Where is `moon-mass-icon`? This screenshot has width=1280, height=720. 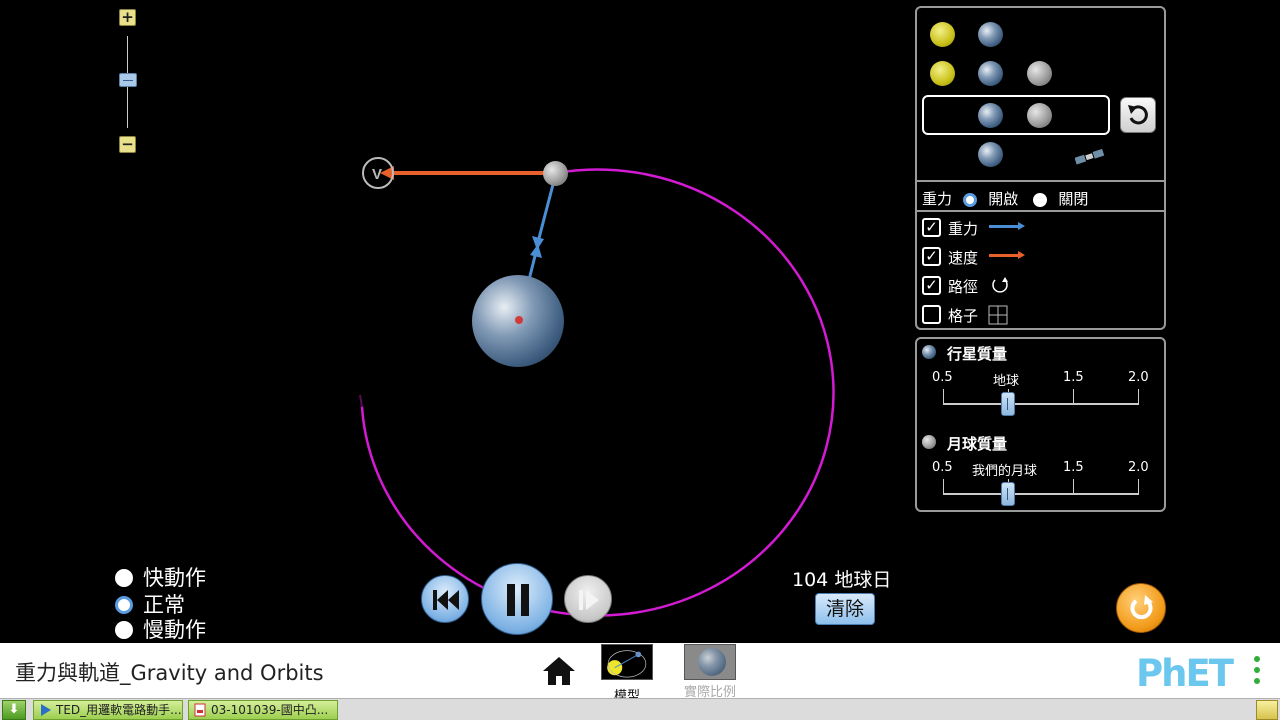 moon-mass-icon is located at coordinates (929, 442).